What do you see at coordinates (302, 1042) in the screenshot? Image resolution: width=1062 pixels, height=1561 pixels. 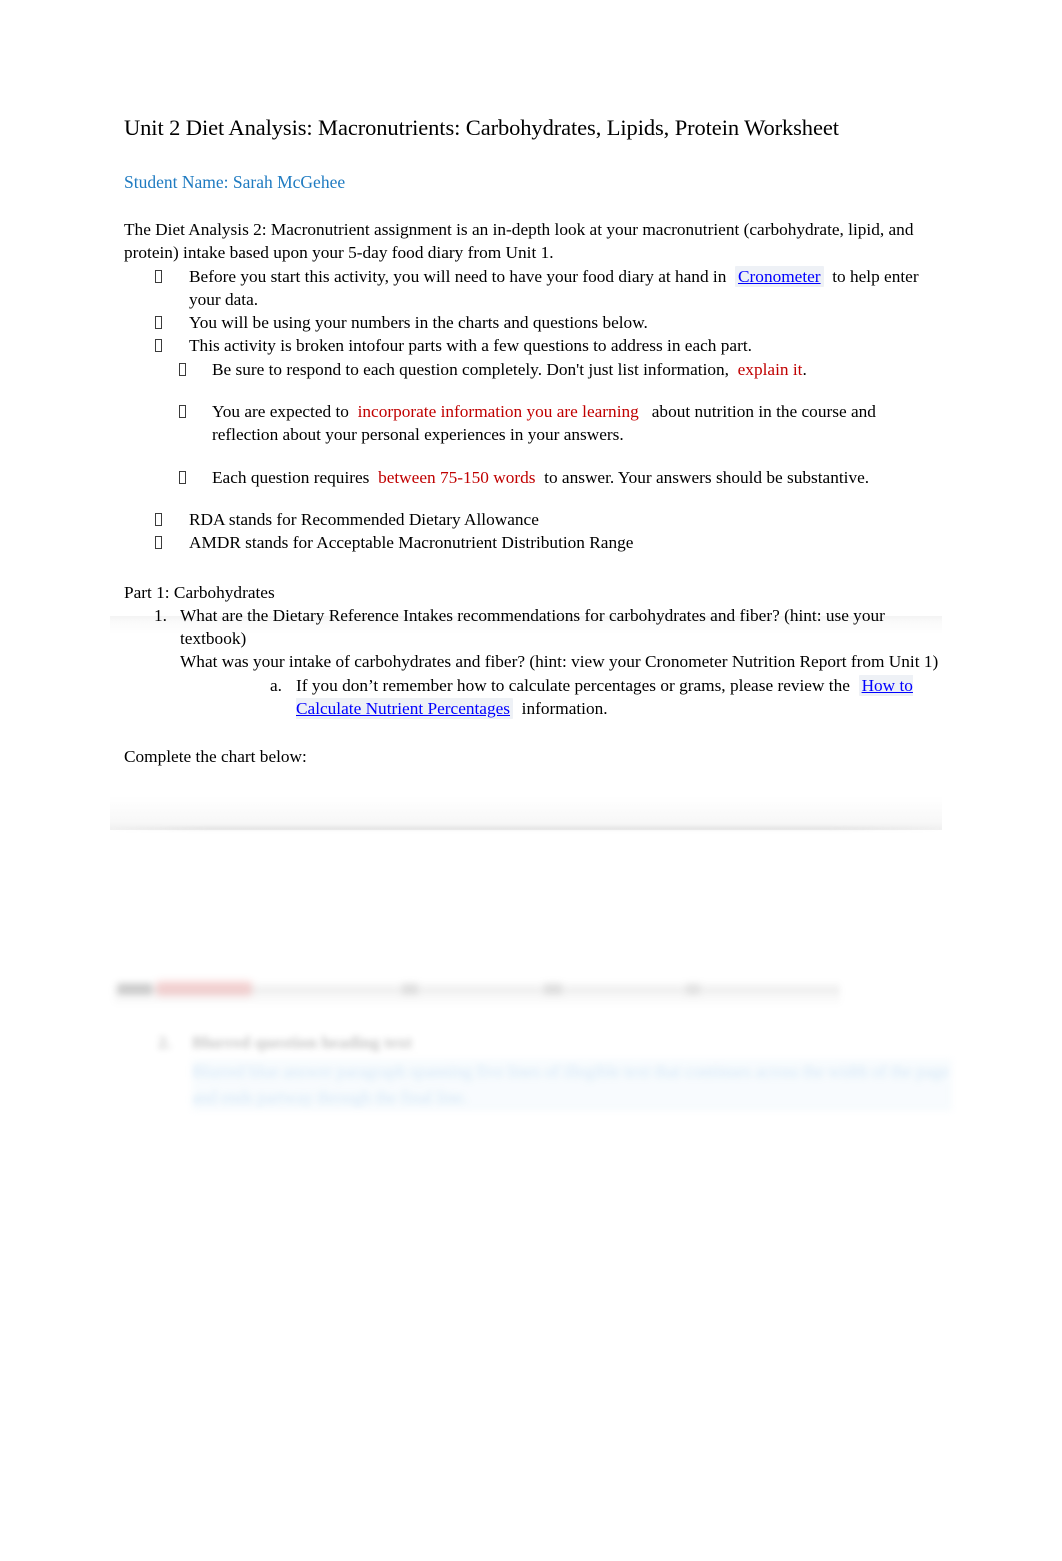 I see `faded-question-heading: Blurred question heading text` at bounding box center [302, 1042].